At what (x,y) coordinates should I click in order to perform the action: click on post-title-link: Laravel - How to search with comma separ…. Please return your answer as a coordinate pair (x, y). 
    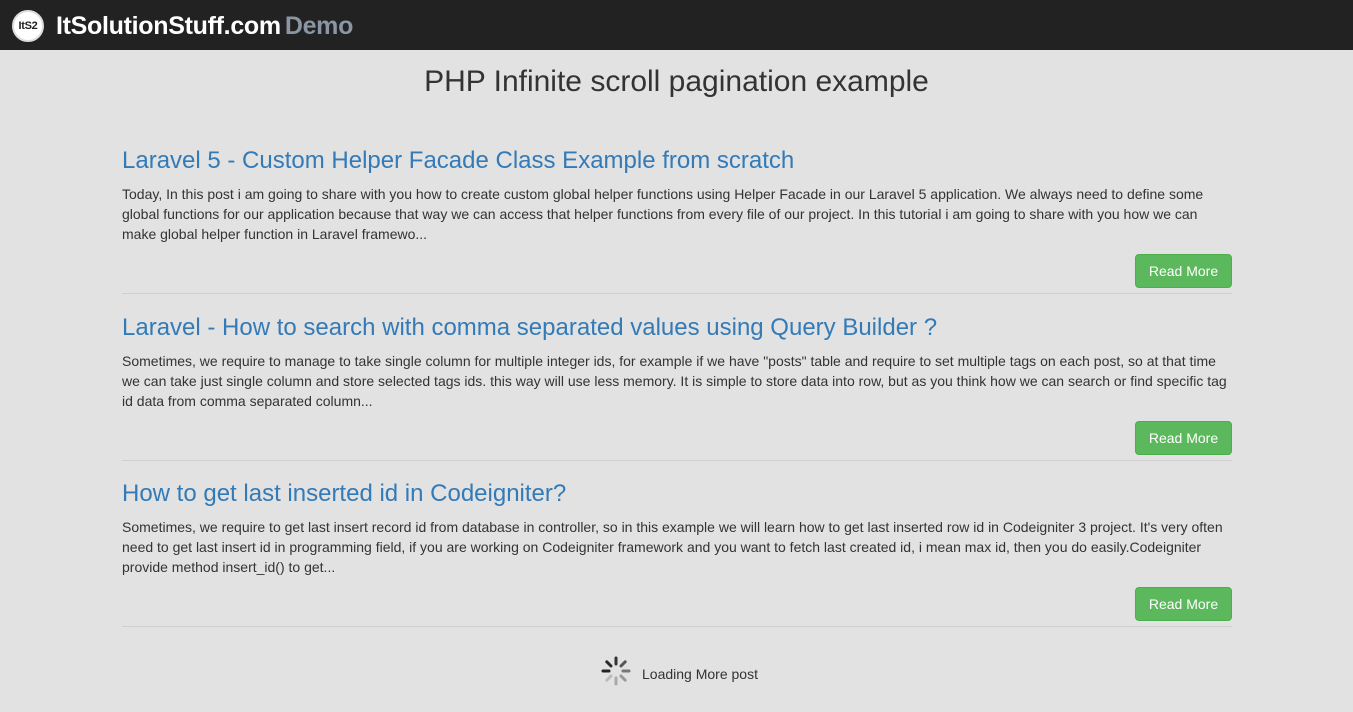
    Looking at the image, I should click on (677, 328).